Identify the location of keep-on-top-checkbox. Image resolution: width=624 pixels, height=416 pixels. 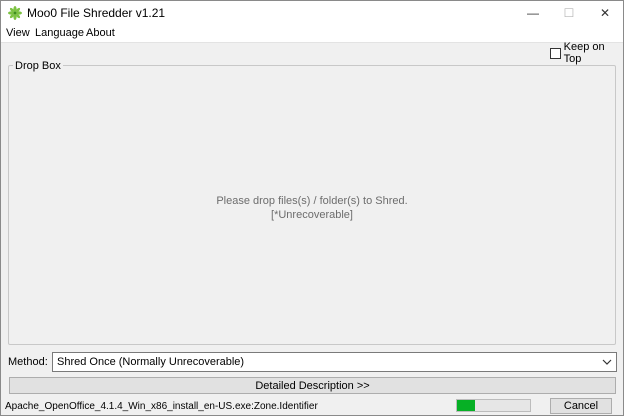
(555, 53).